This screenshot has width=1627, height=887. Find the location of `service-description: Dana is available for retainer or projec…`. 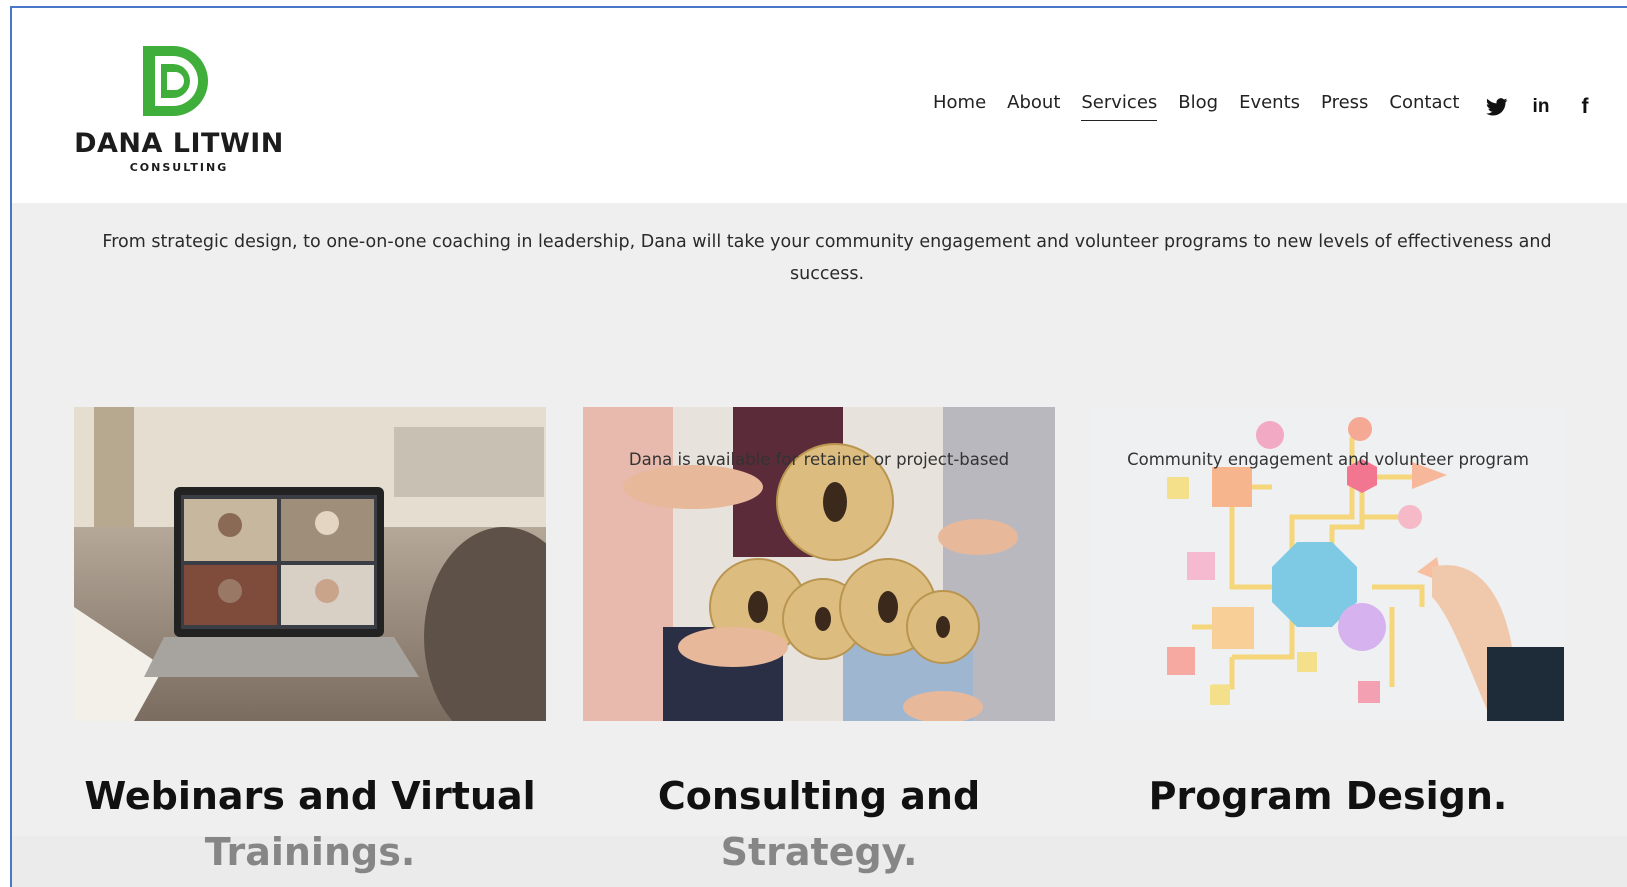

service-description: Dana is available for retainer or projec… is located at coordinates (819, 459).